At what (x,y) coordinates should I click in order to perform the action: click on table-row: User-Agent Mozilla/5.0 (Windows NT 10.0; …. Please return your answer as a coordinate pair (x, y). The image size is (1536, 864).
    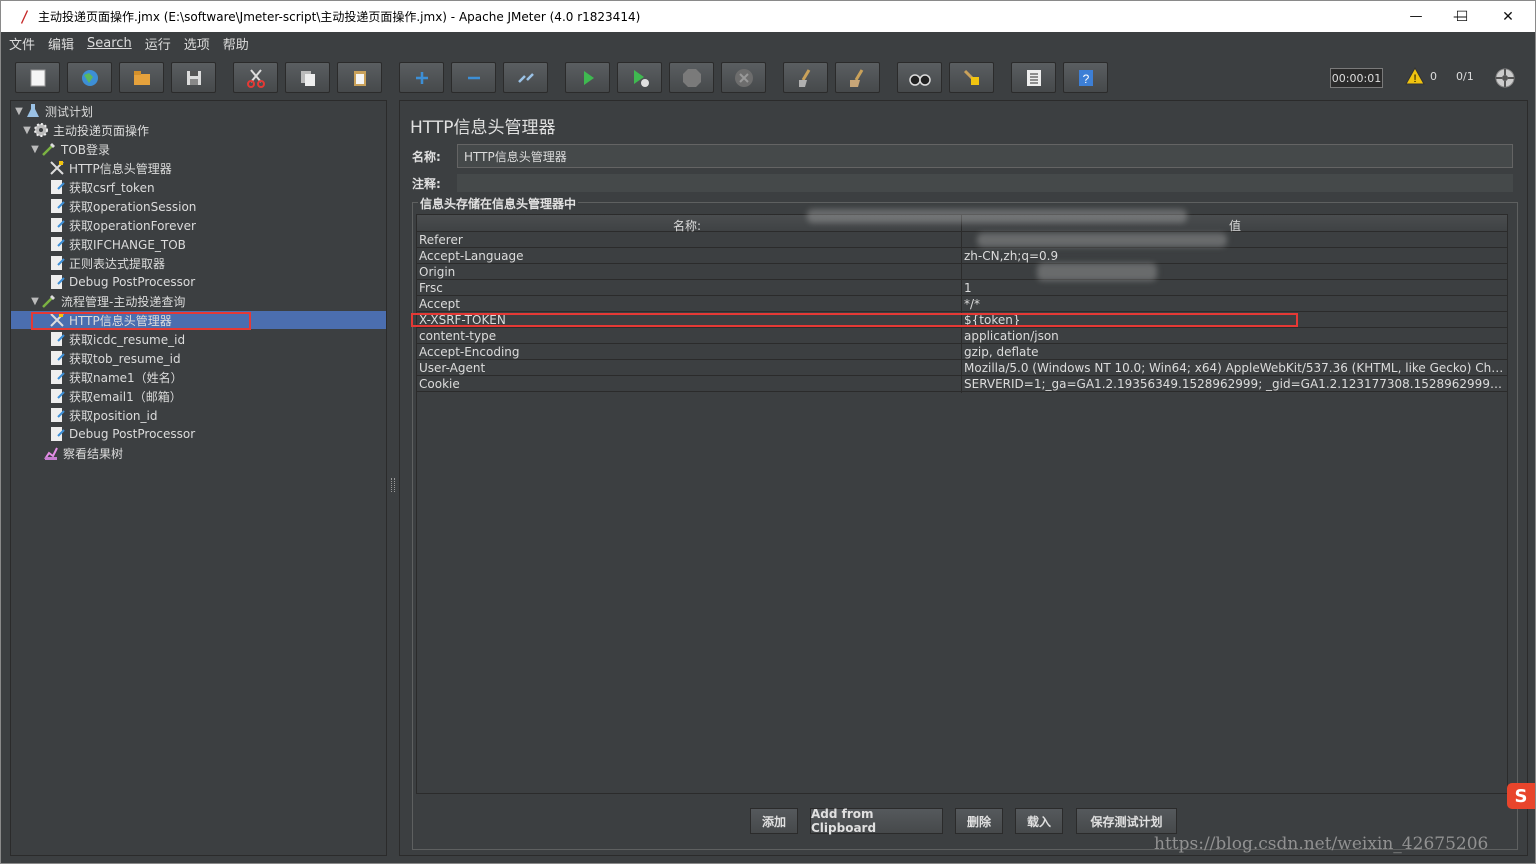
    Looking at the image, I should click on (962, 368).